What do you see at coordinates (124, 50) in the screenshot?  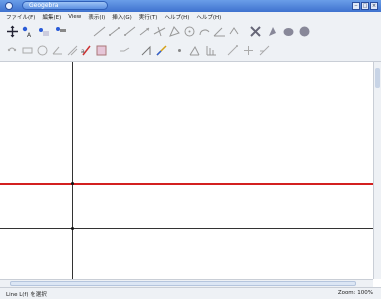 I see `function-icon` at bounding box center [124, 50].